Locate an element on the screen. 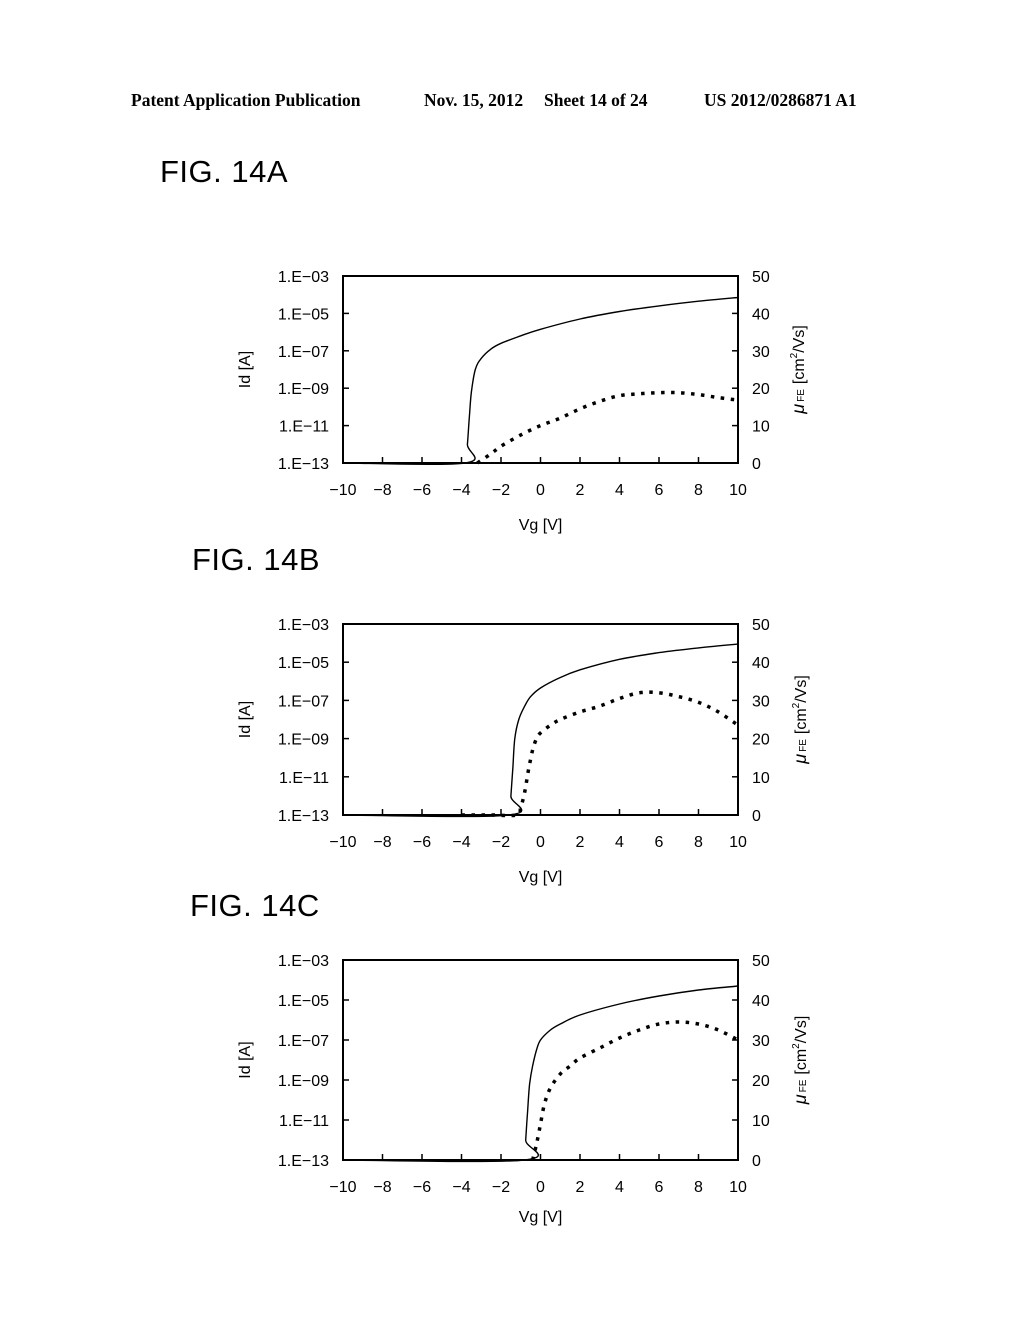 The width and height of the screenshot is (1024, 1320). y-right-tick-label: 30 is located at coordinates (761, 1041).